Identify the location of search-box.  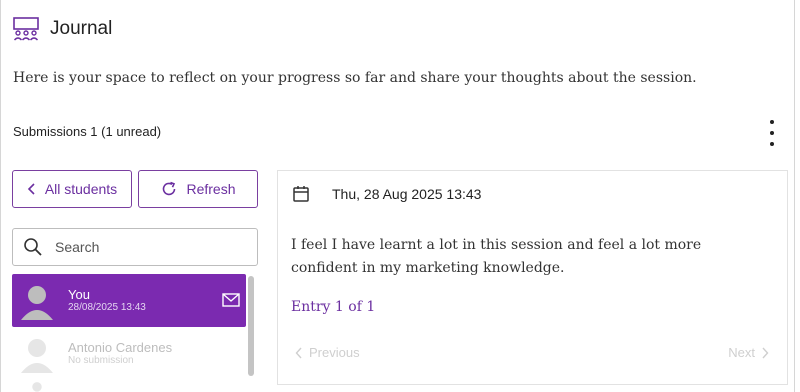
(135, 247).